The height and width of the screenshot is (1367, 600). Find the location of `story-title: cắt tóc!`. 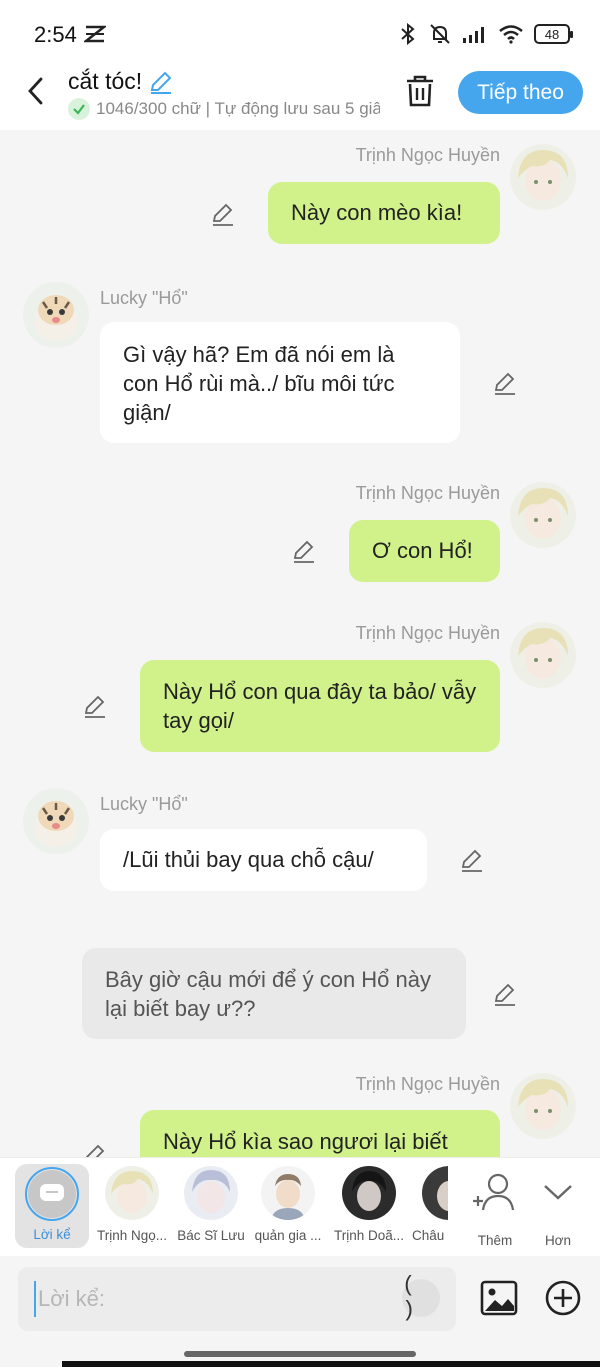

story-title: cắt tóc! is located at coordinates (121, 81).